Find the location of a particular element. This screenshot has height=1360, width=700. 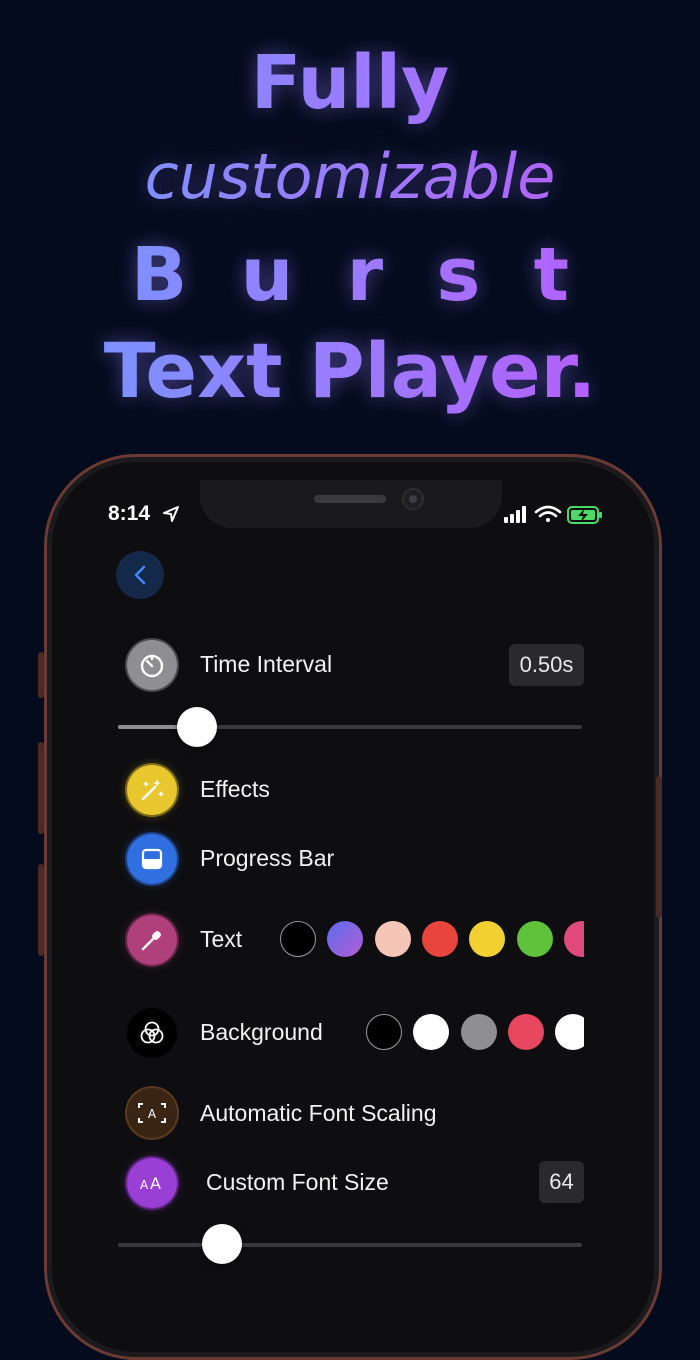

magic-wand-icon is located at coordinates (152, 790).